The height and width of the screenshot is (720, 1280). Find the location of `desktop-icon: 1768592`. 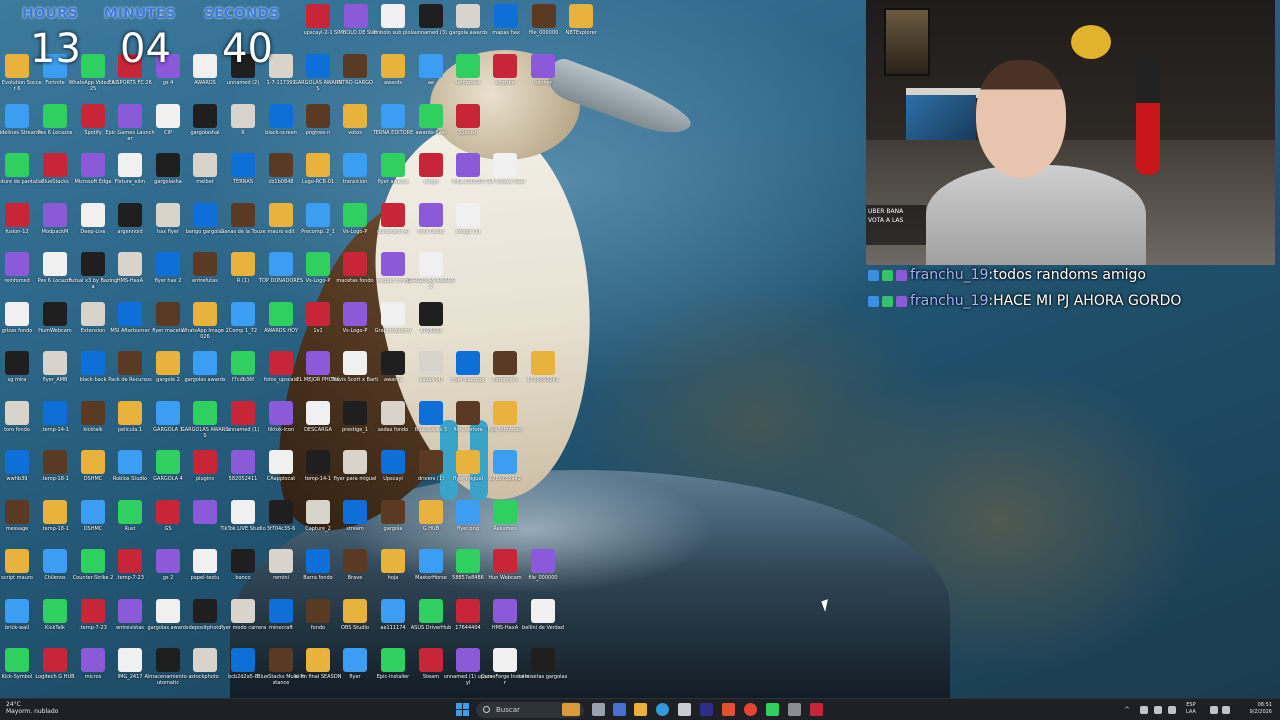

desktop-icon: 1768592 is located at coordinates (431, 317).